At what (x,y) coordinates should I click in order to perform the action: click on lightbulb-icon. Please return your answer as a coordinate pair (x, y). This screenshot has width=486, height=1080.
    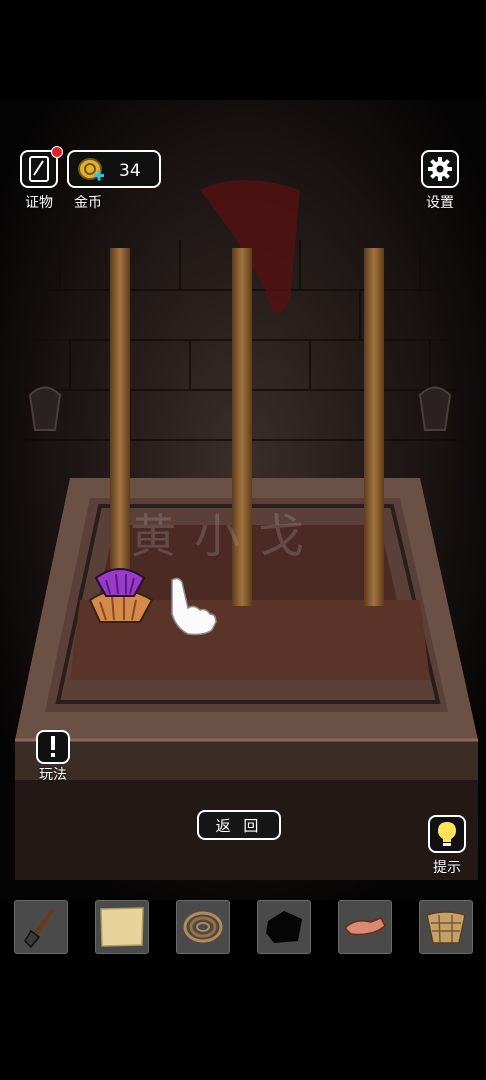
    Looking at the image, I should click on (447, 834).